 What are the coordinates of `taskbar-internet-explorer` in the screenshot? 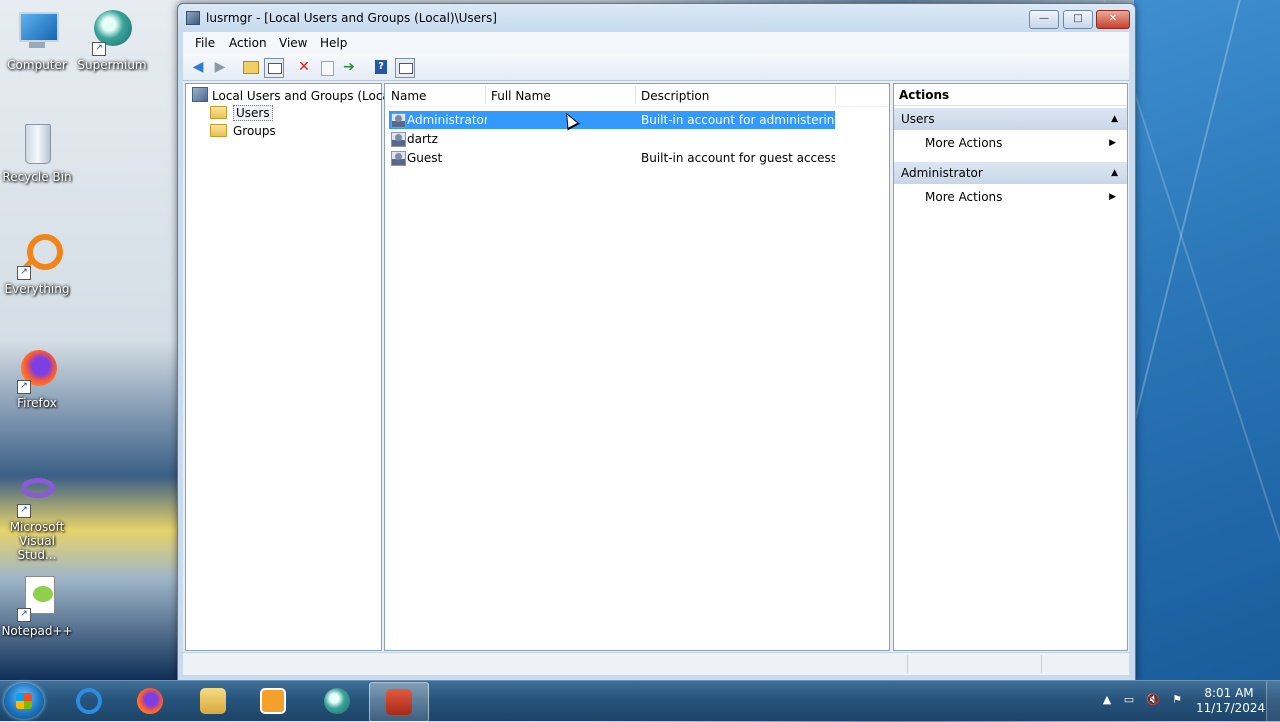 It's located at (89, 701).